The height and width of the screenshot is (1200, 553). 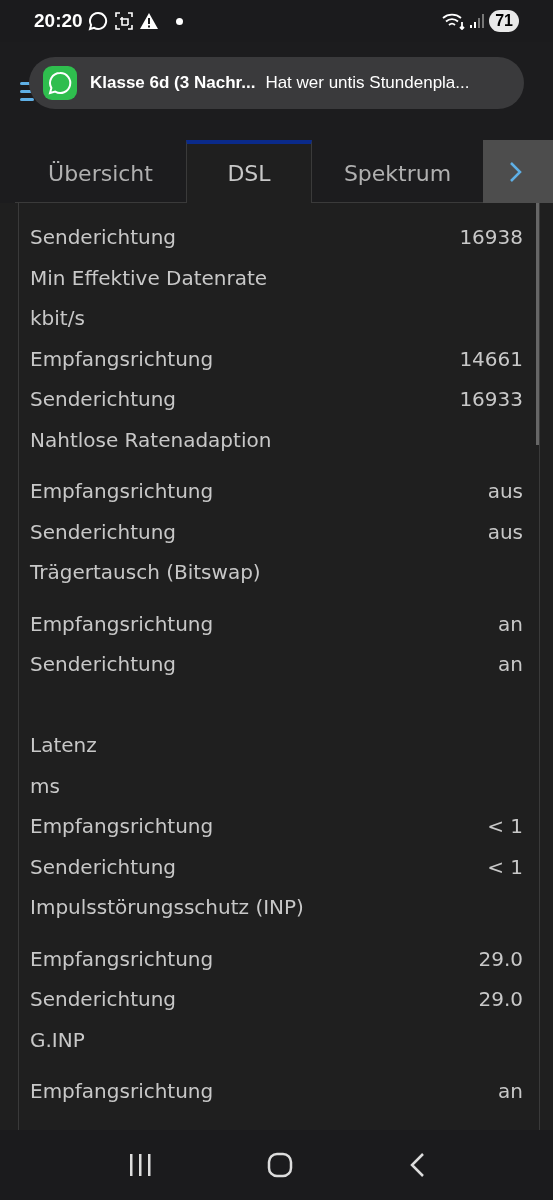 I want to click on wifi-icon, so click(x=454, y=21).